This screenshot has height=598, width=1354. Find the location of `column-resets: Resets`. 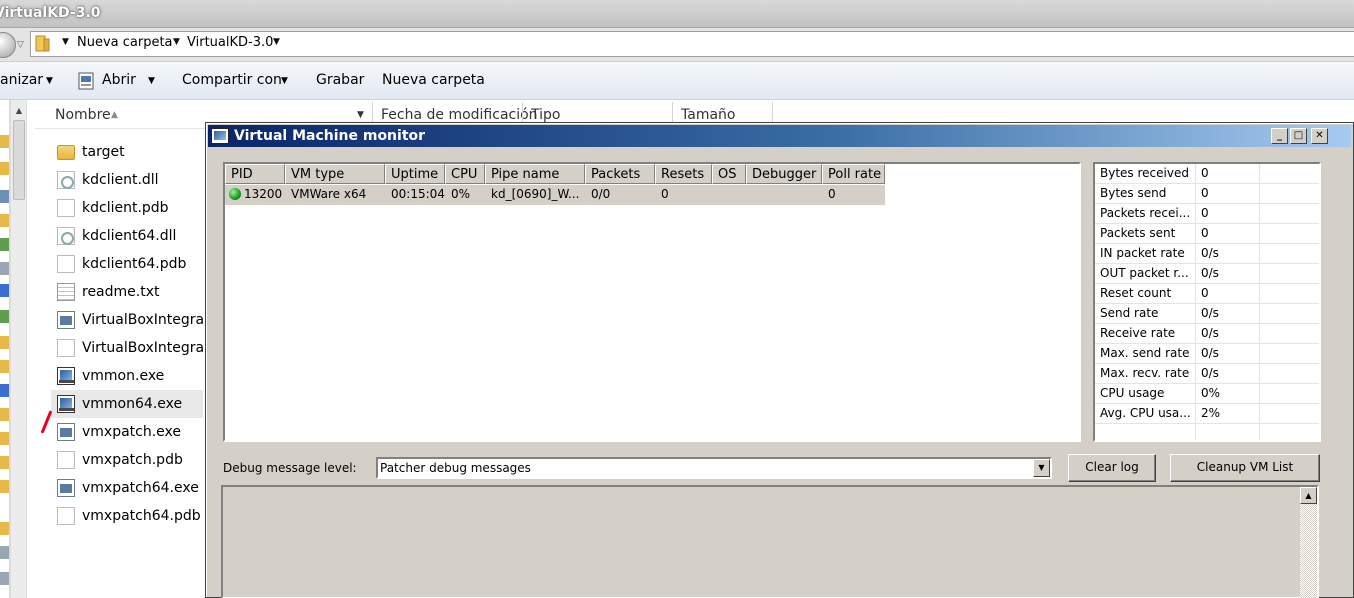

column-resets: Resets is located at coordinates (683, 174).